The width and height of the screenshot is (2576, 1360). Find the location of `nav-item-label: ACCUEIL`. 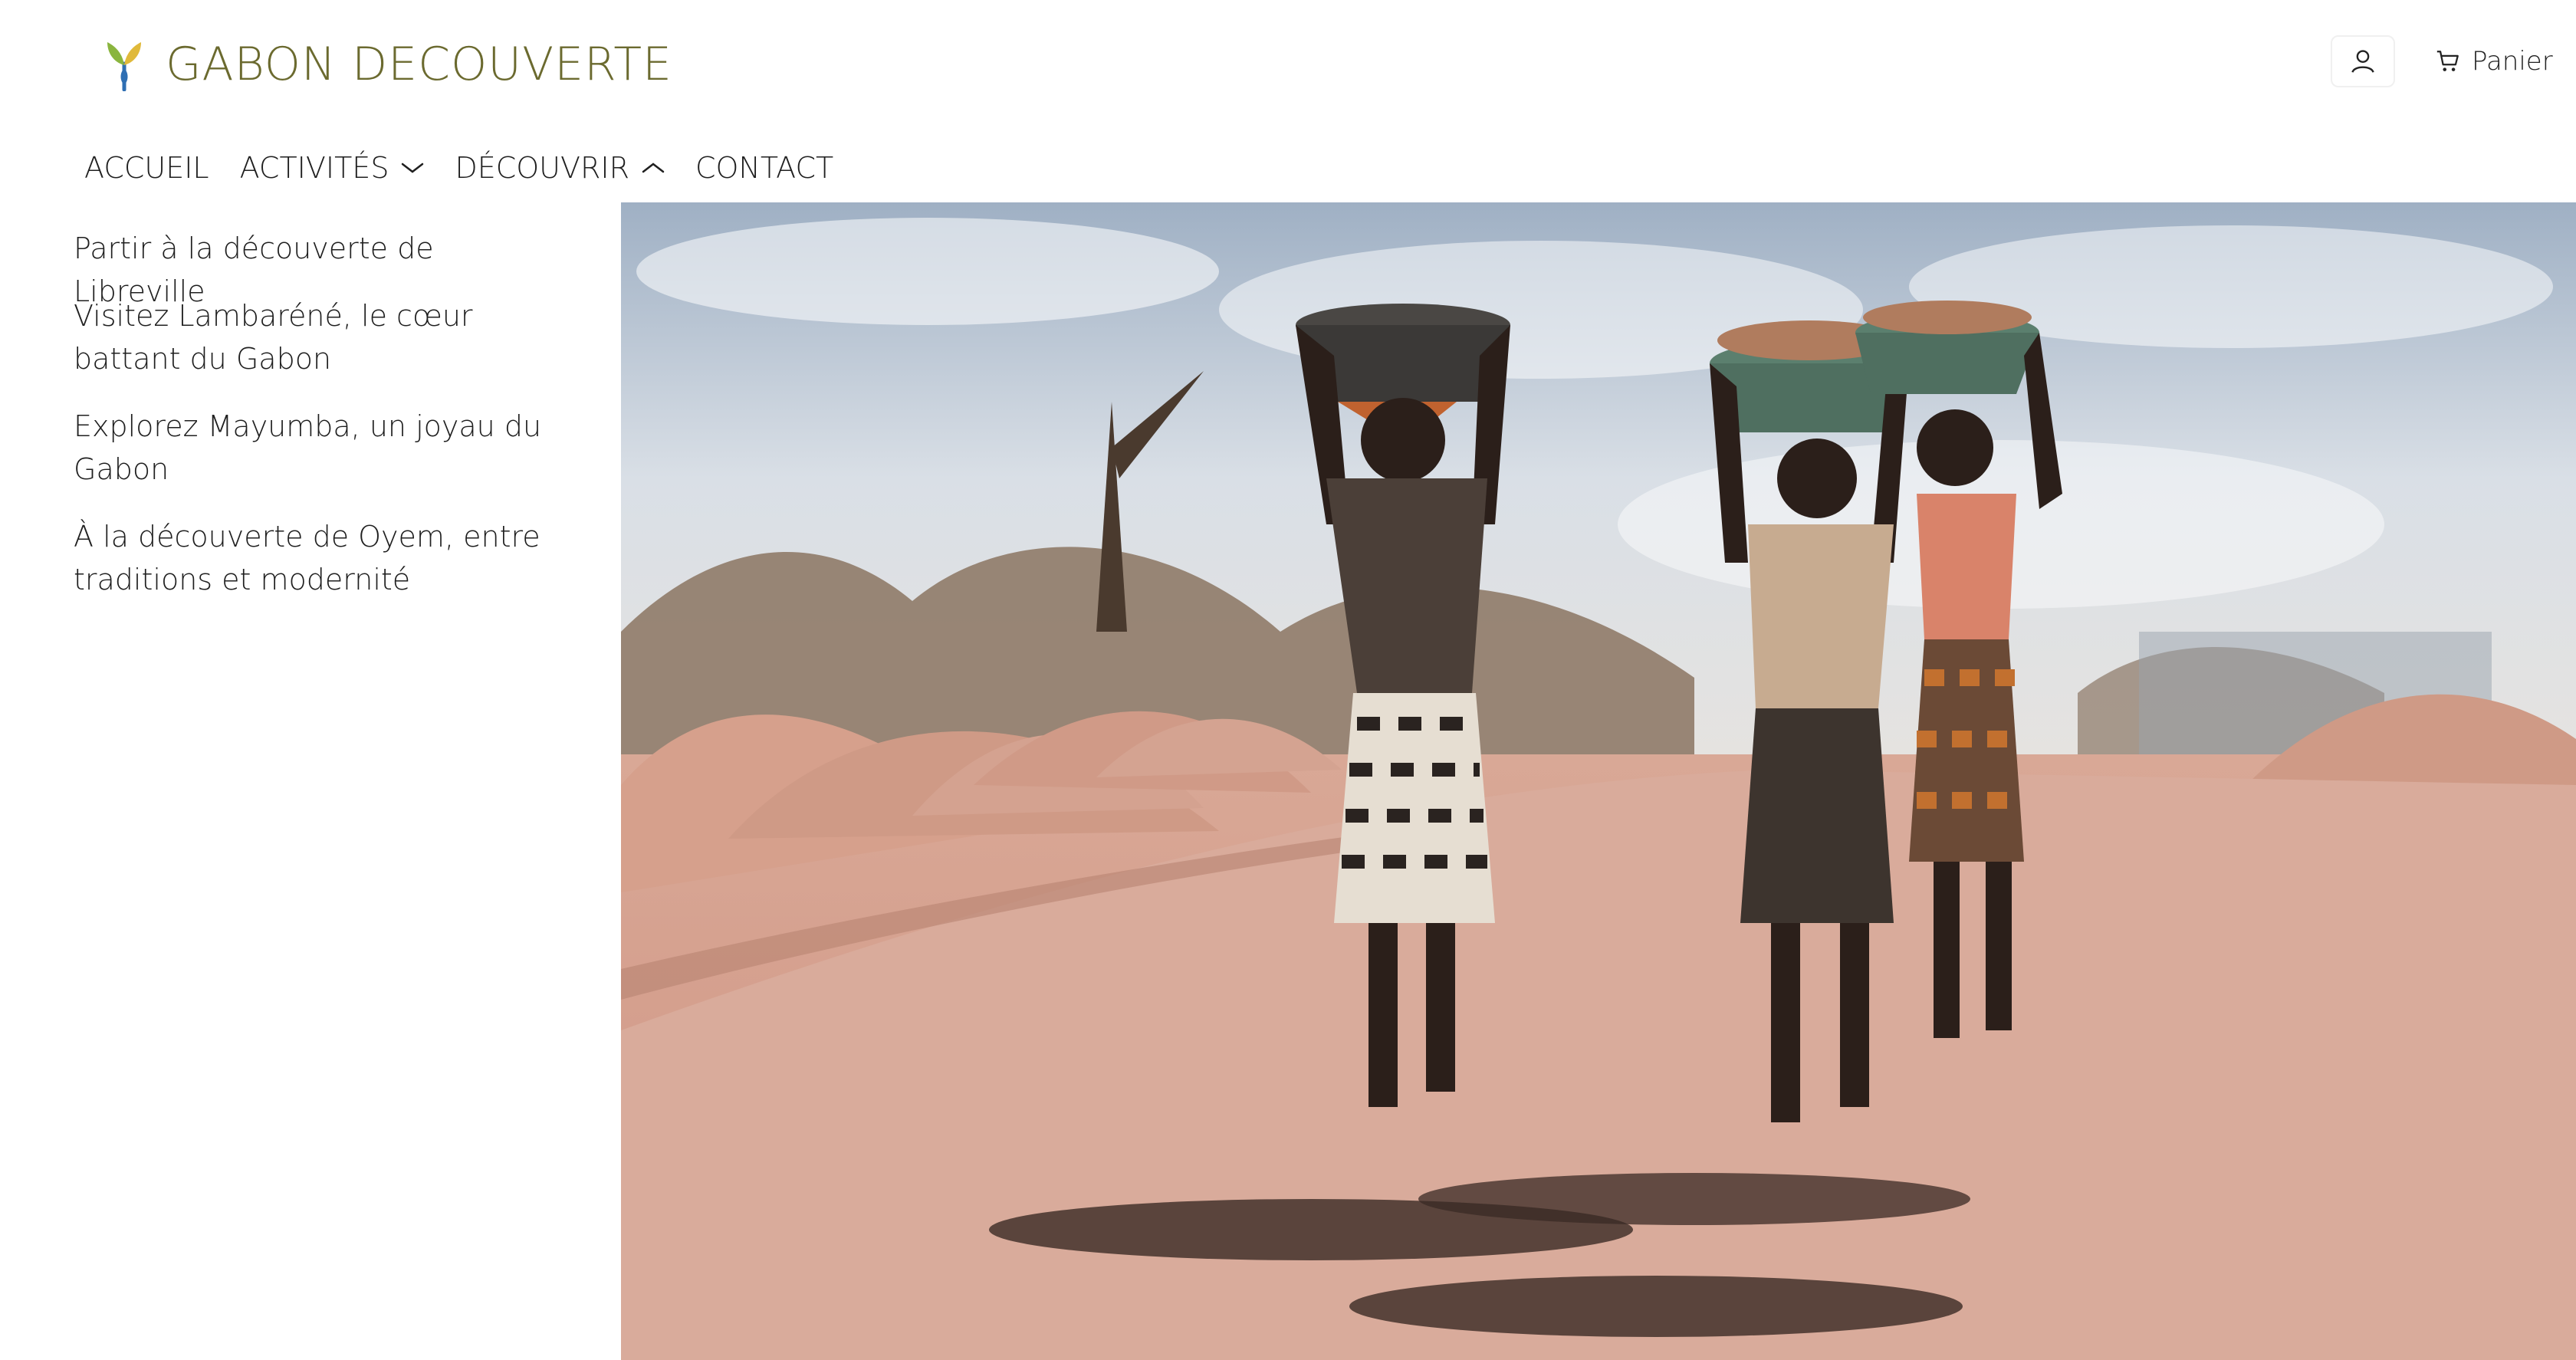

nav-item-label: ACCUEIL is located at coordinates (146, 168).